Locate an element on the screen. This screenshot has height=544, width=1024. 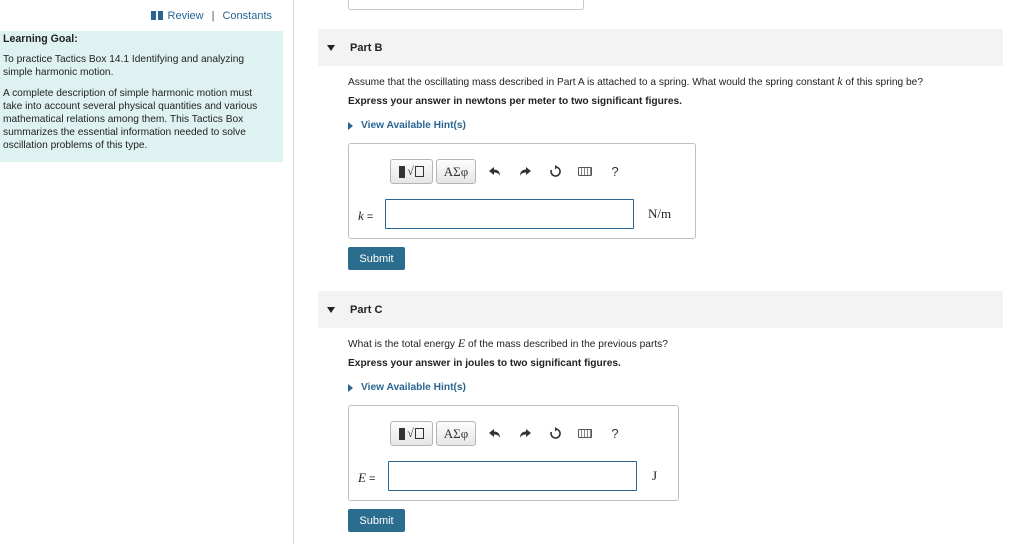
part-c-unit: J is located at coordinates (655, 475).